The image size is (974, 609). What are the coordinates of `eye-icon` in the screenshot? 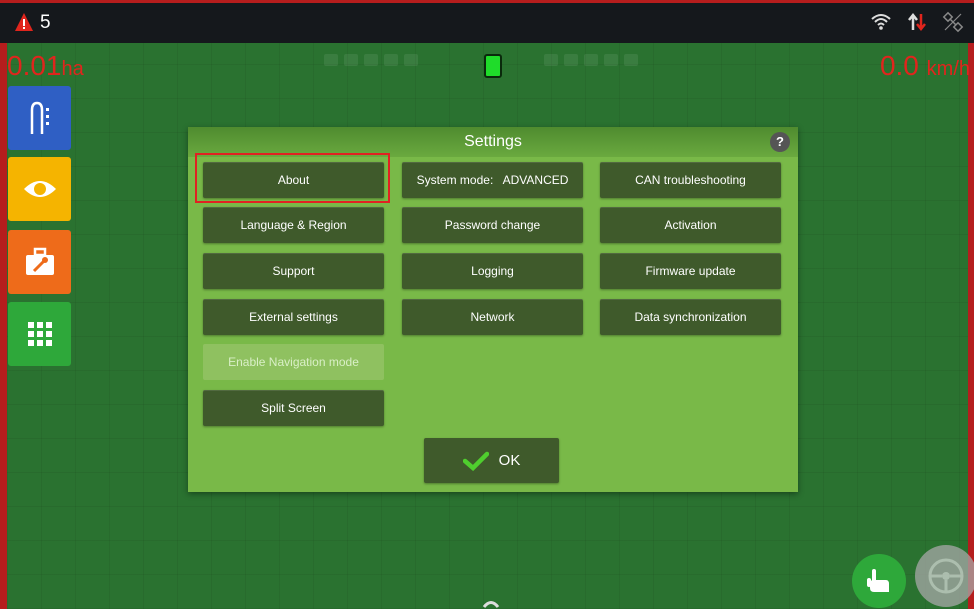 It's located at (39, 189).